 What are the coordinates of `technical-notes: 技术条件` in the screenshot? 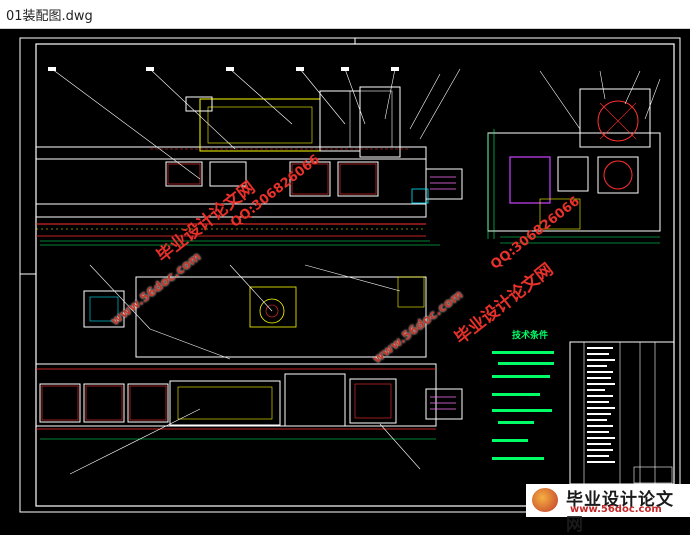 It's located at (523, 394).